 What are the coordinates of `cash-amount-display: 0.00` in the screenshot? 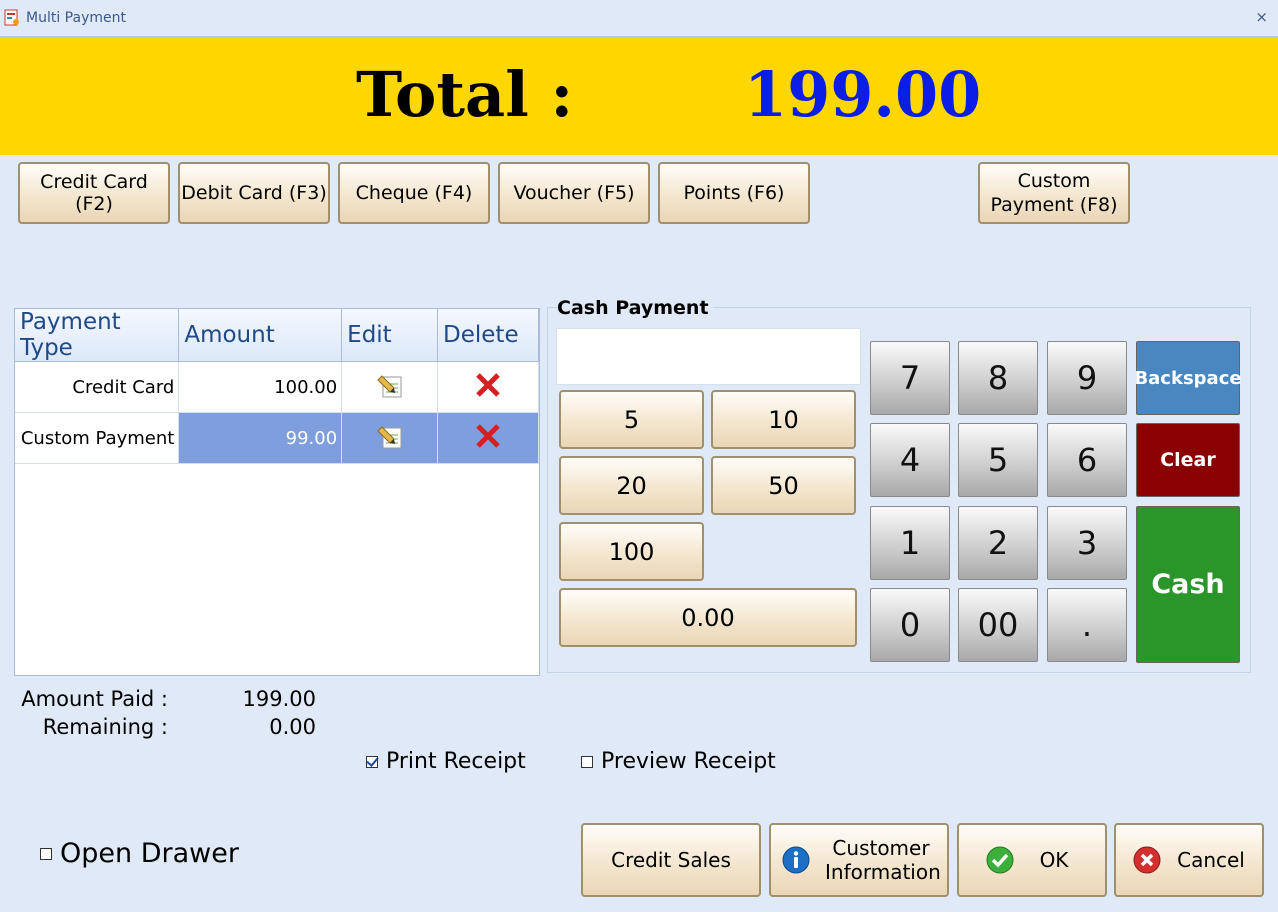 It's located at (708, 617).